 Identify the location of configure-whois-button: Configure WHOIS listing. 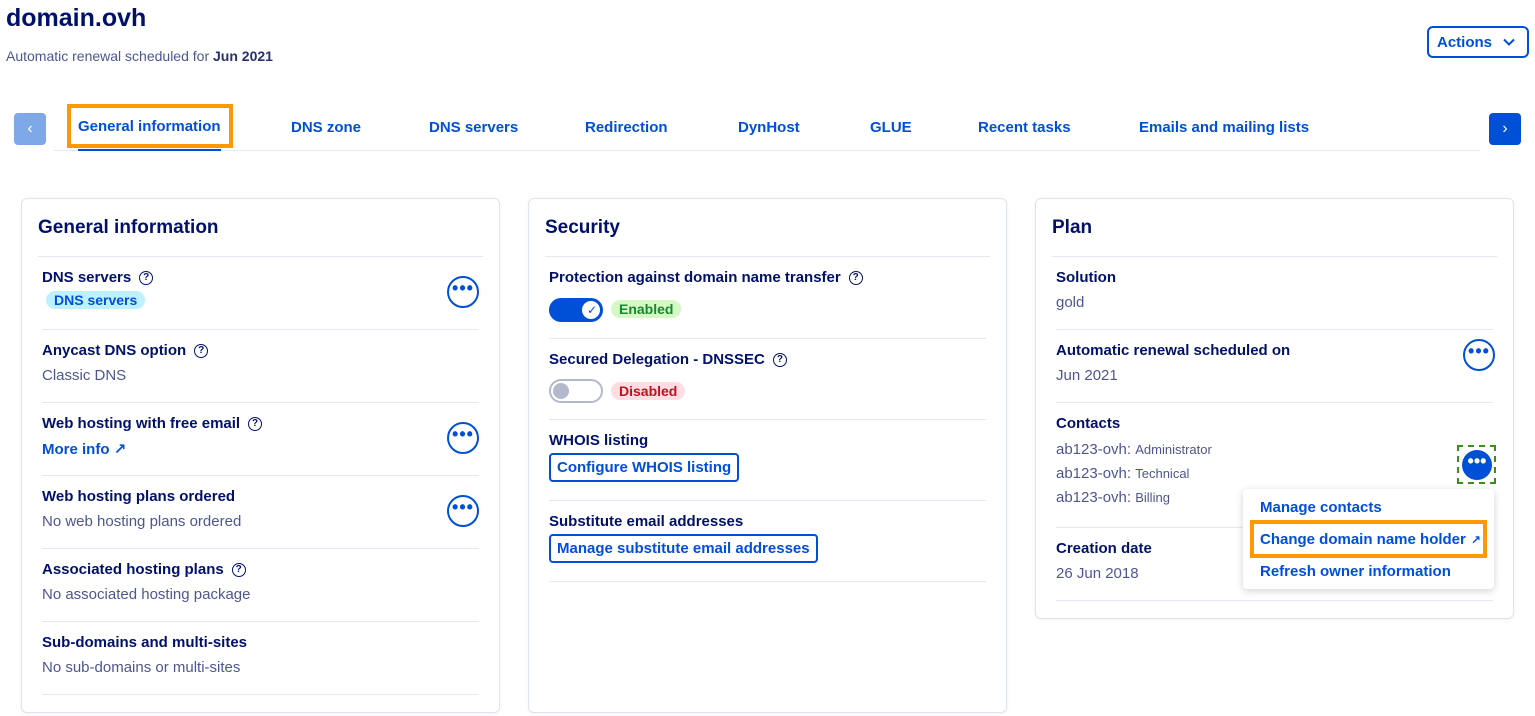
(644, 467).